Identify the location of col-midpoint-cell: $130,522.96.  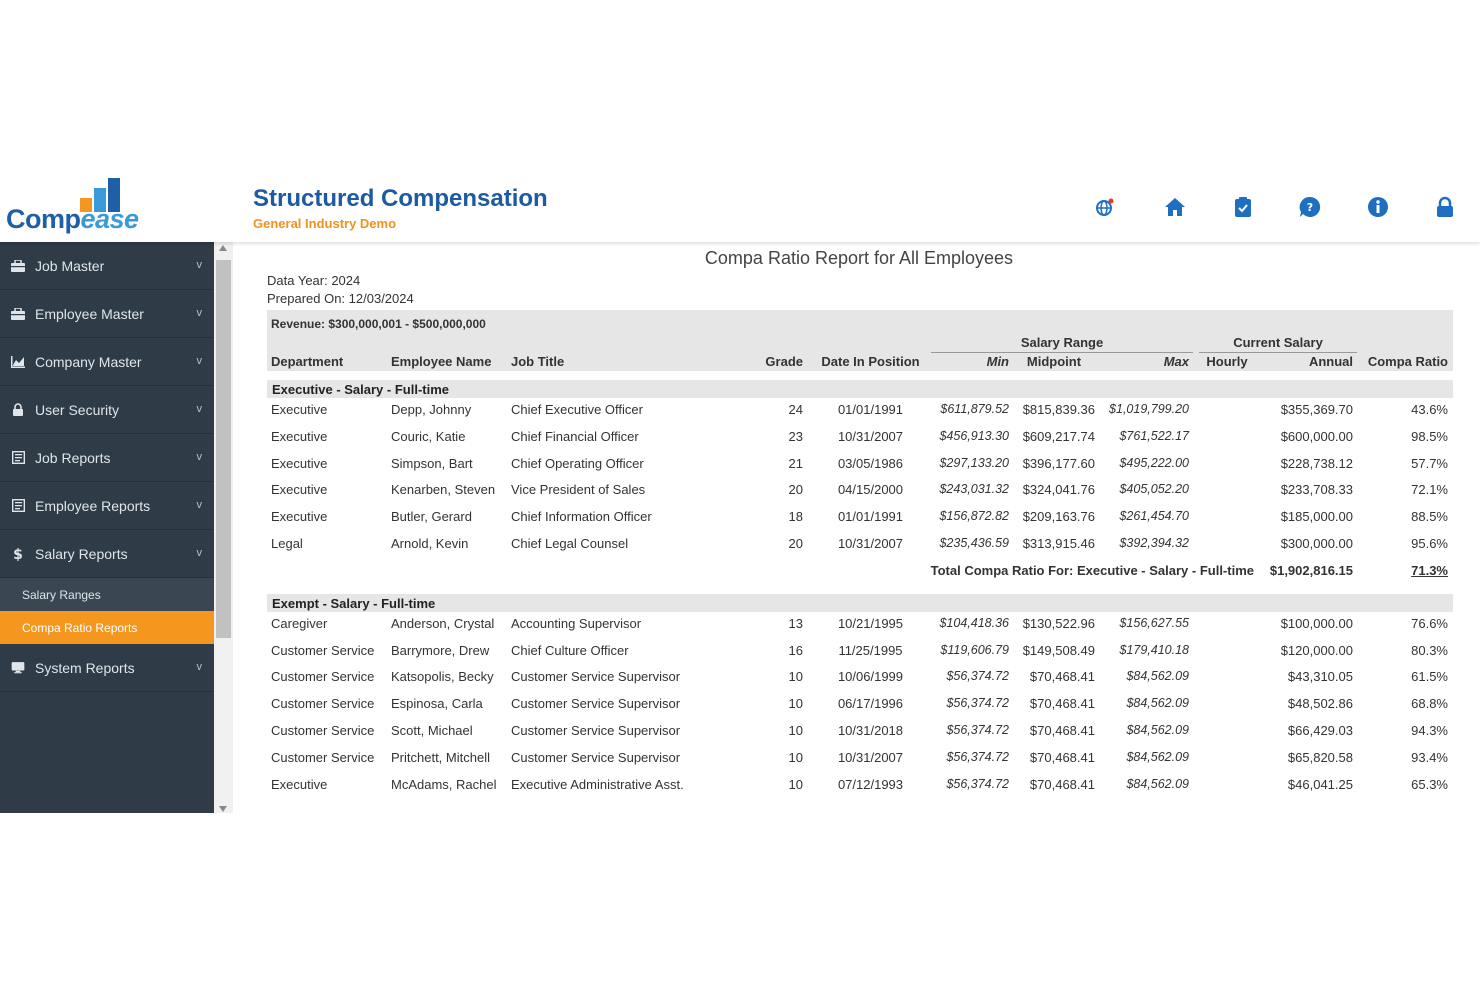
(1058, 623).